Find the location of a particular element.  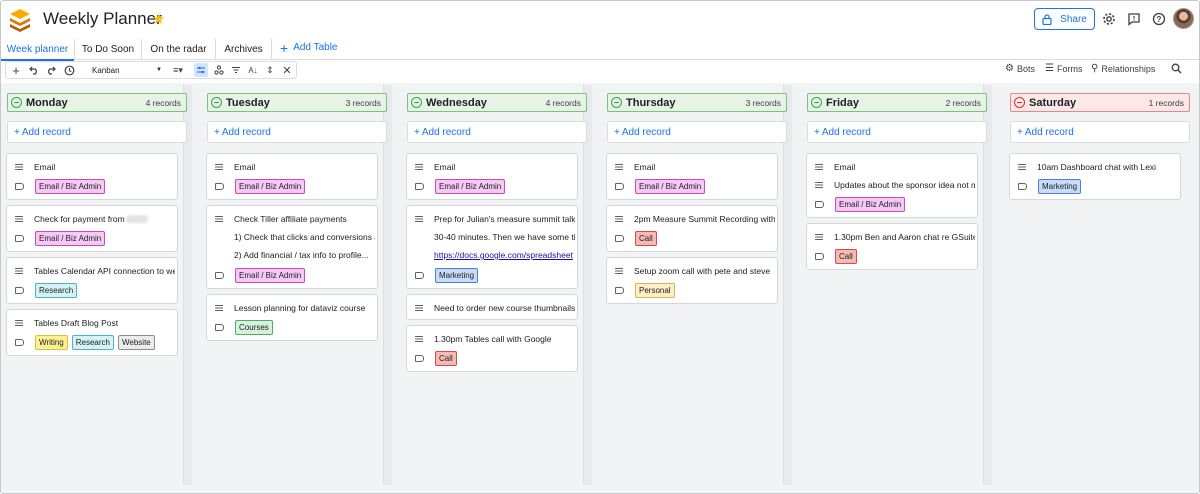

undo-icon is located at coordinates (34, 70).